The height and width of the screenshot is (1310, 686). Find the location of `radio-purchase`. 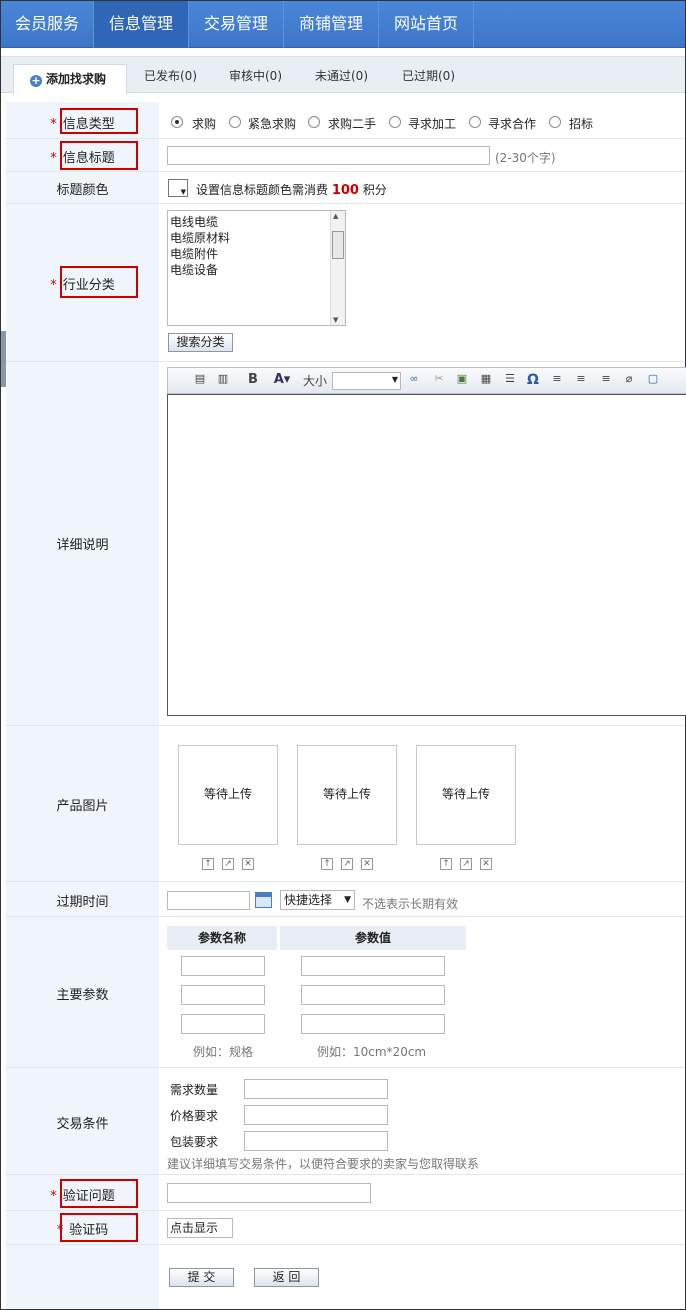

radio-purchase is located at coordinates (177, 122).